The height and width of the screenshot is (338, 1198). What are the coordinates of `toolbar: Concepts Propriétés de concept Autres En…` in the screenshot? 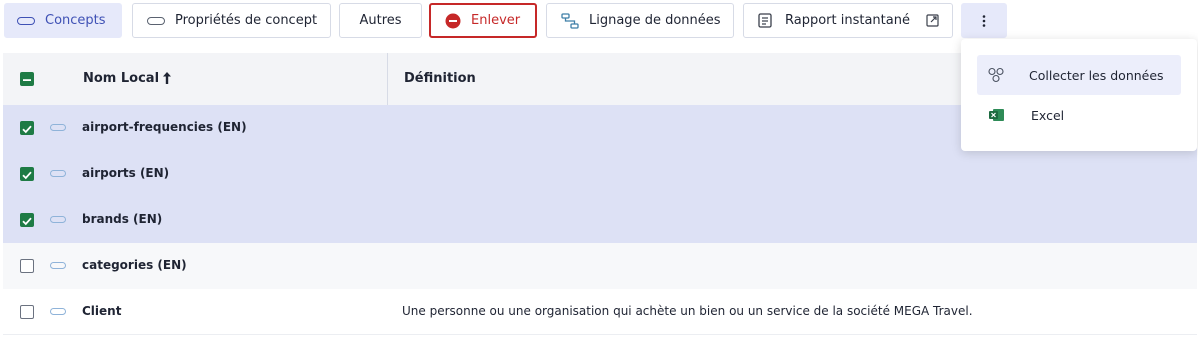 It's located at (599, 22).